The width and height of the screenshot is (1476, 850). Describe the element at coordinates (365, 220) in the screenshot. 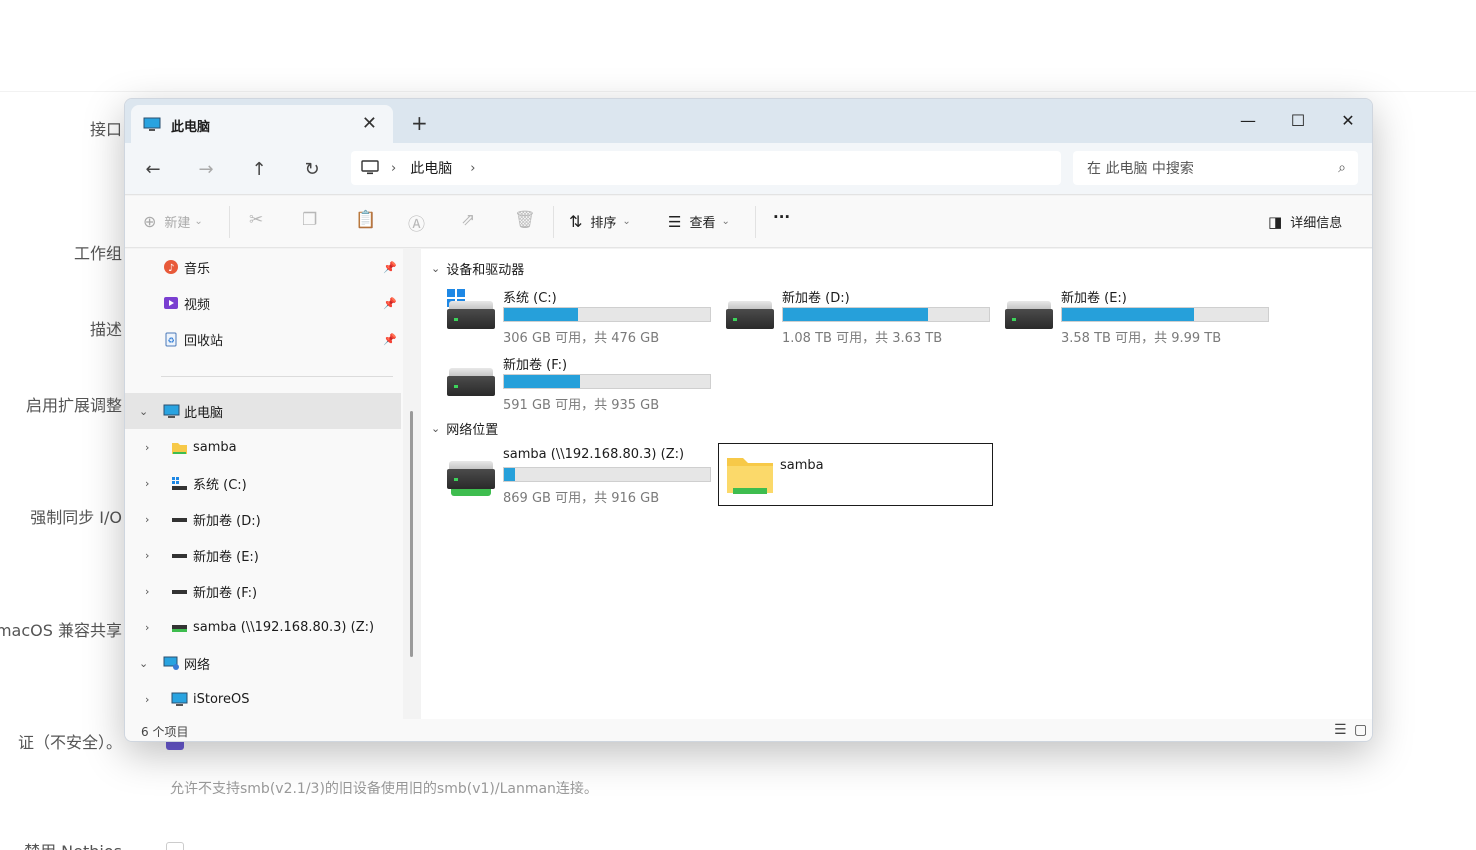

I see `paste-icon: 📋` at that location.